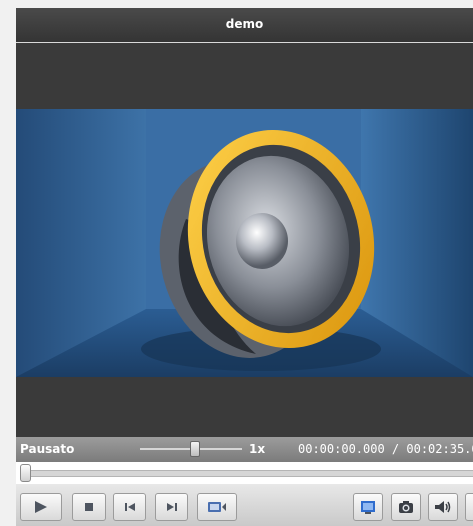 This screenshot has height=526, width=473. Describe the element at coordinates (257, 449) in the screenshot. I see `rate-label: 1x` at that location.